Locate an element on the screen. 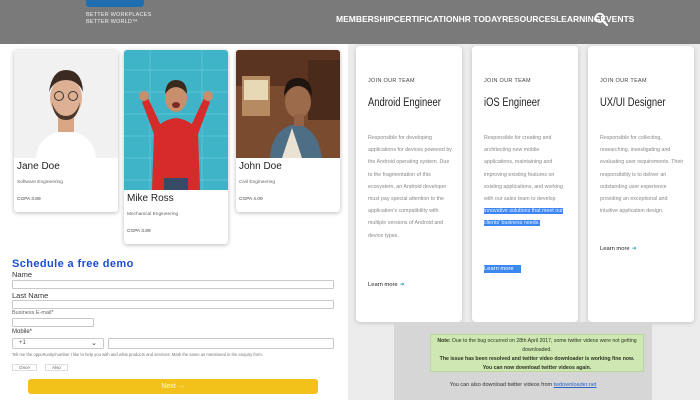 This screenshot has height=400, width=700. search-icon is located at coordinates (601, 19).